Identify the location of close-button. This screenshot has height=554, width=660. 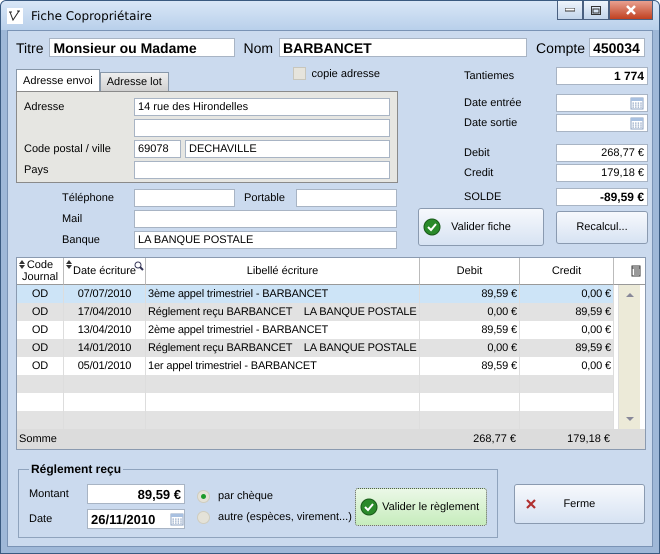
(631, 10).